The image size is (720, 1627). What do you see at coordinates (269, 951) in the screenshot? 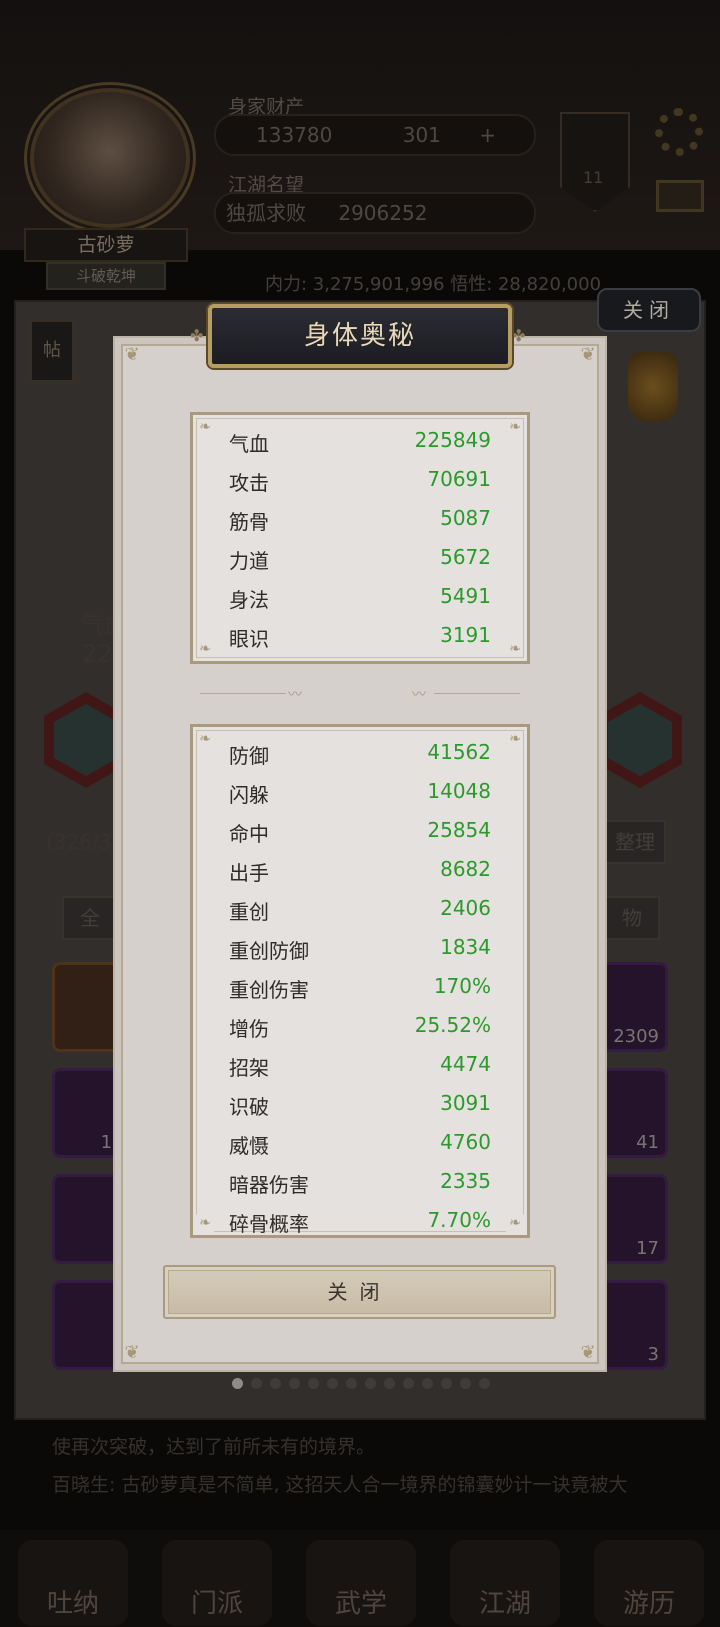
I see `stat-label: 重创防御` at bounding box center [269, 951].